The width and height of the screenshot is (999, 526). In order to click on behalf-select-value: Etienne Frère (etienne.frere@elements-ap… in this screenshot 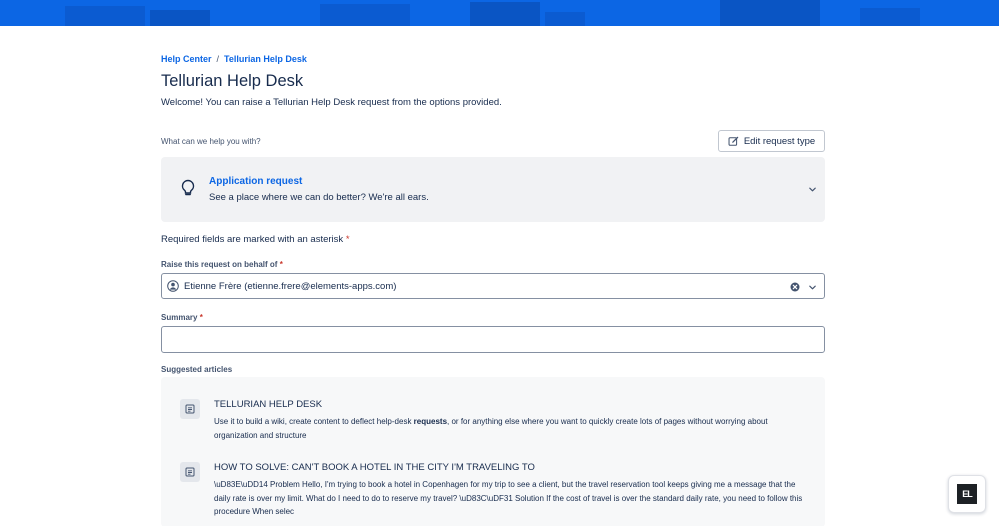, I will do `click(290, 286)`.